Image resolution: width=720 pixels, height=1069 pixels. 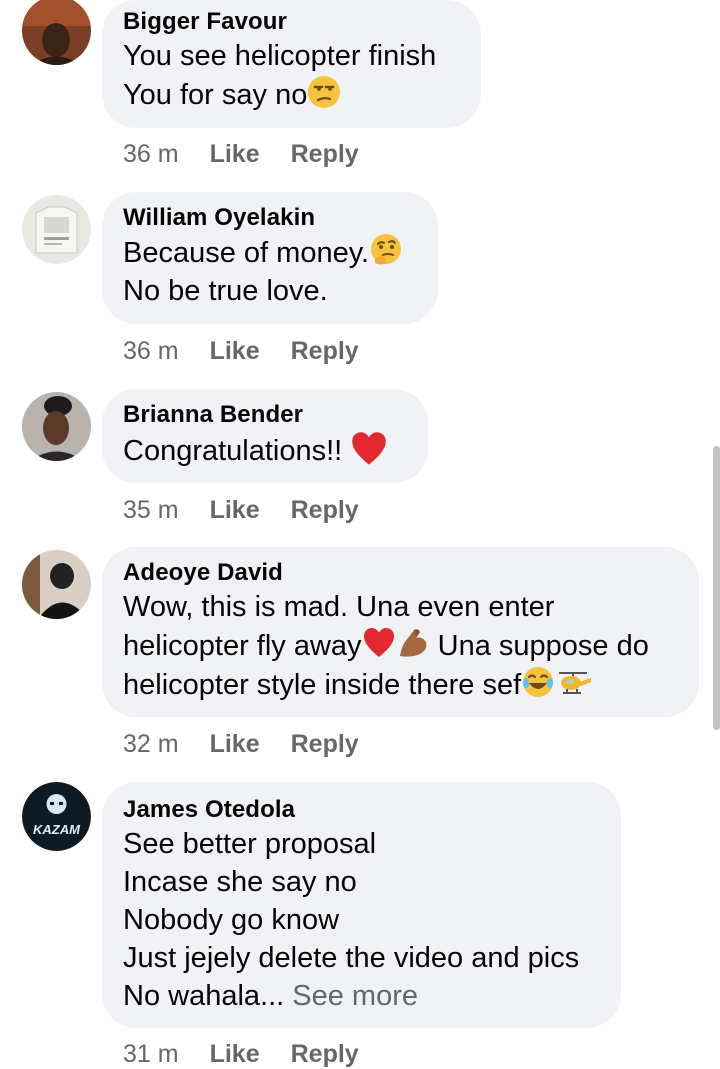 I want to click on comment-text: Because of money., so click(x=270, y=252).